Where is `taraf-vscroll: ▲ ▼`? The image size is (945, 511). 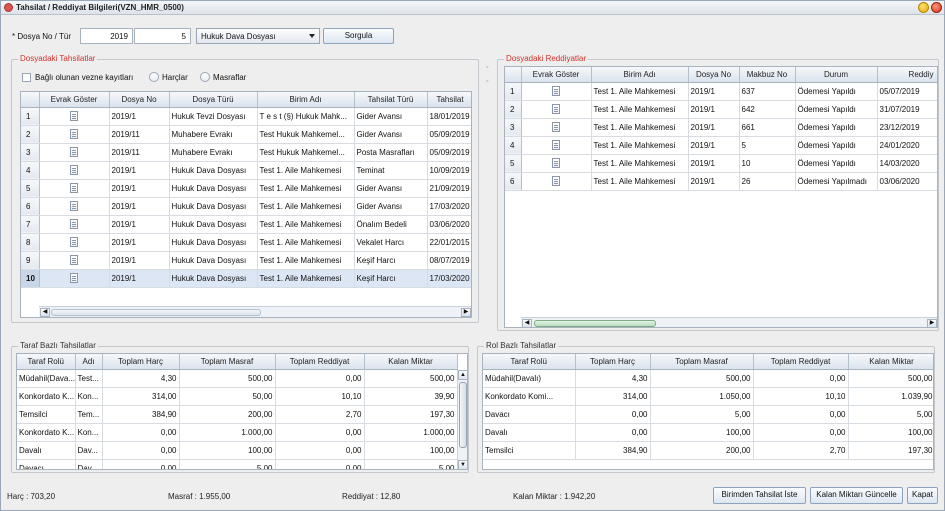
taraf-vscroll: ▲ ▼ is located at coordinates (462, 419).